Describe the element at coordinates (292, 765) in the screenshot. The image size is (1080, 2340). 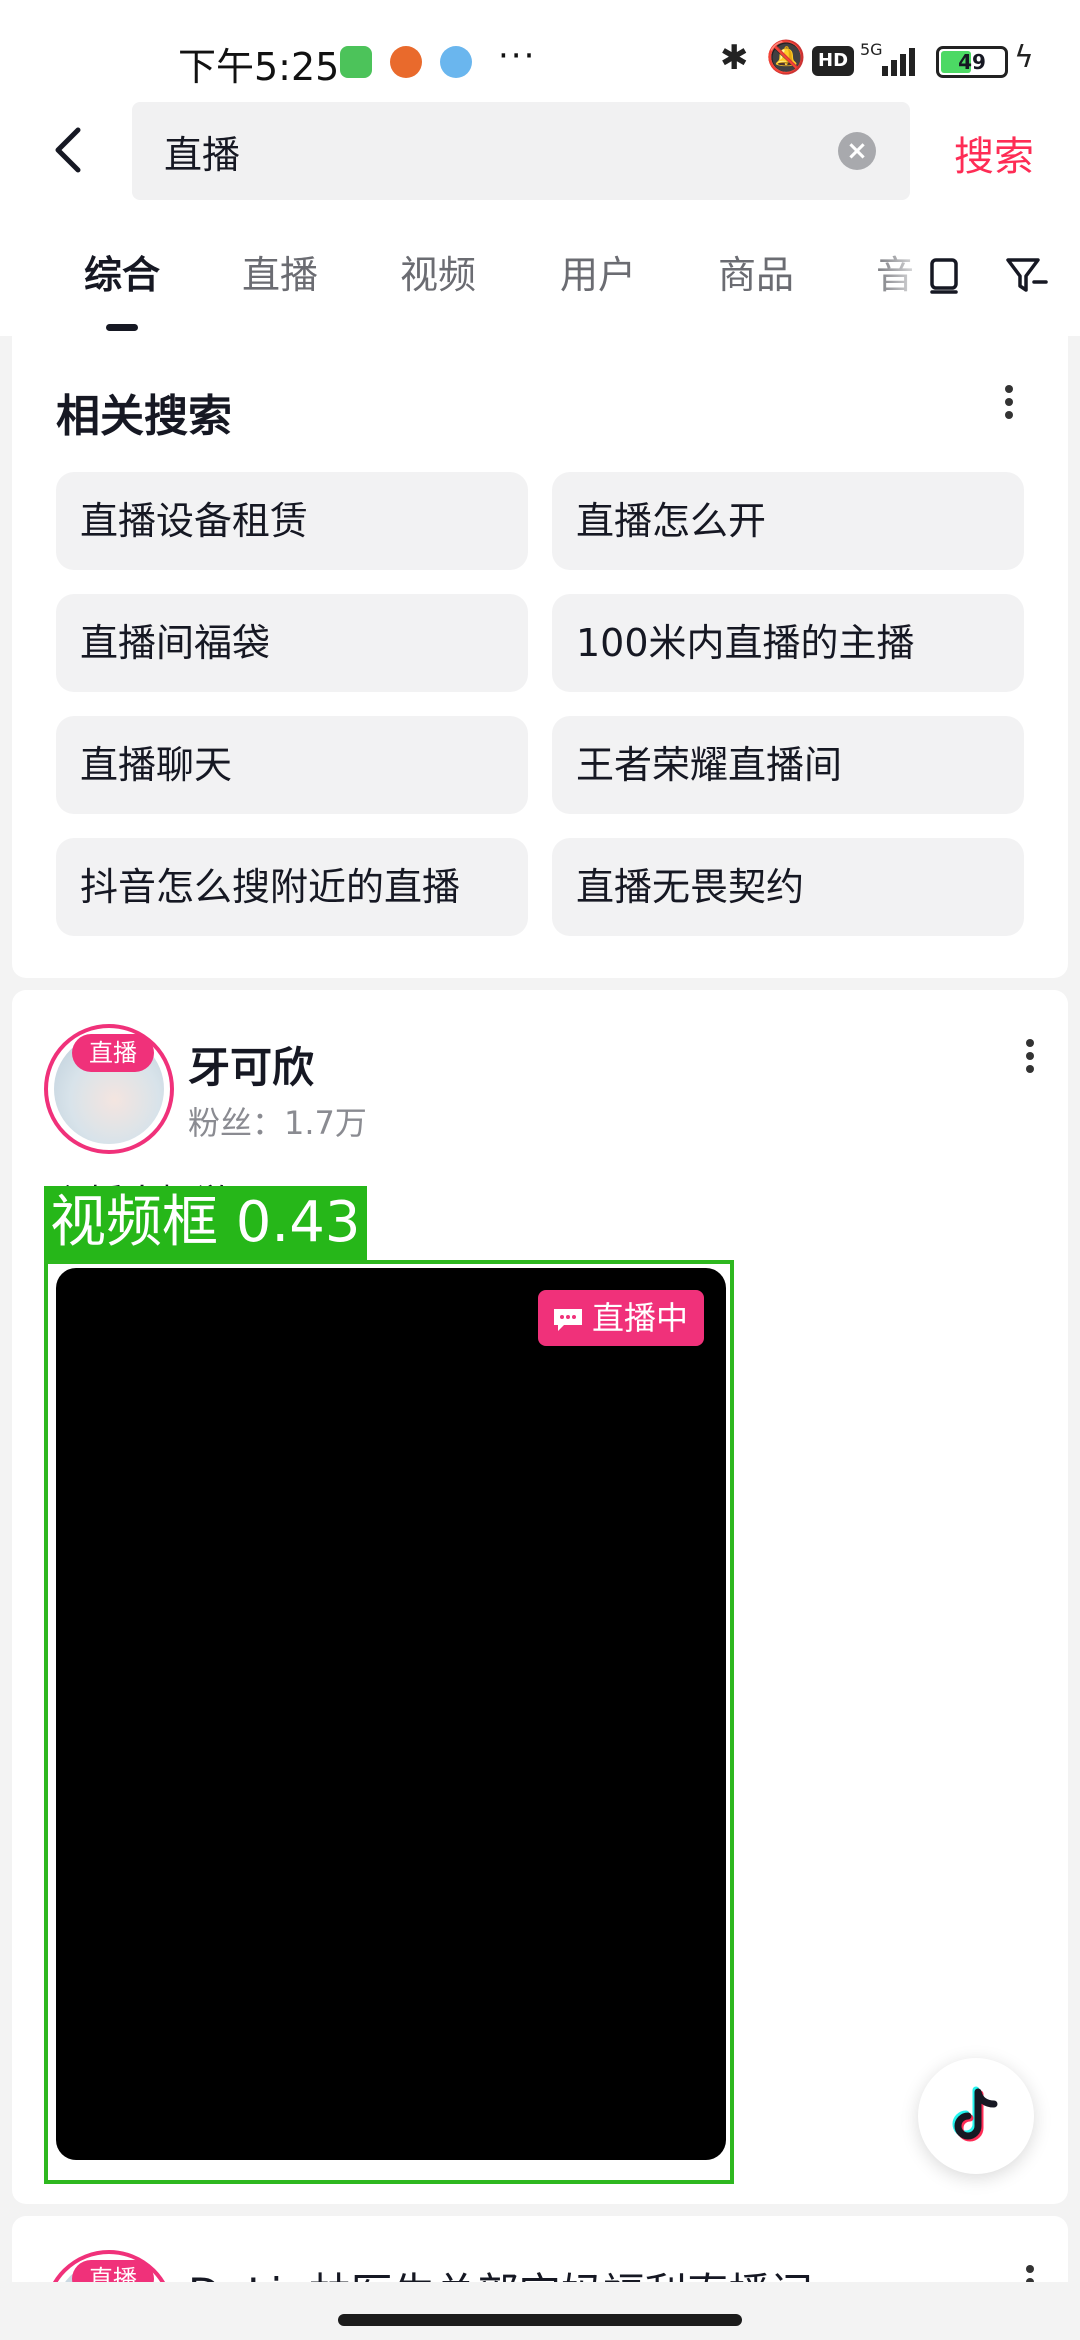
I see `related-chip: 直播聊天` at that location.